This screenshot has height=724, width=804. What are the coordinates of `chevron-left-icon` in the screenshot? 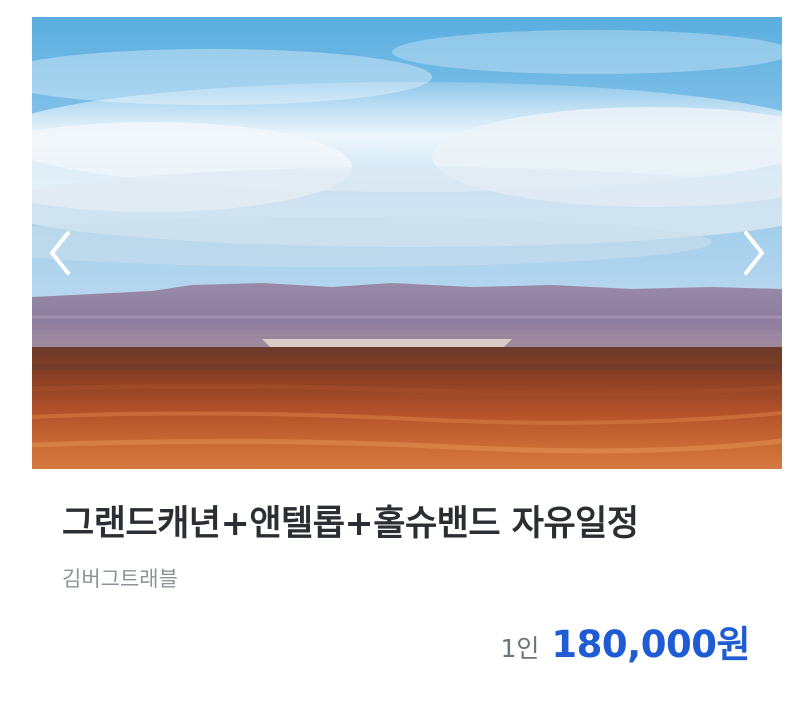 It's located at (60, 253).